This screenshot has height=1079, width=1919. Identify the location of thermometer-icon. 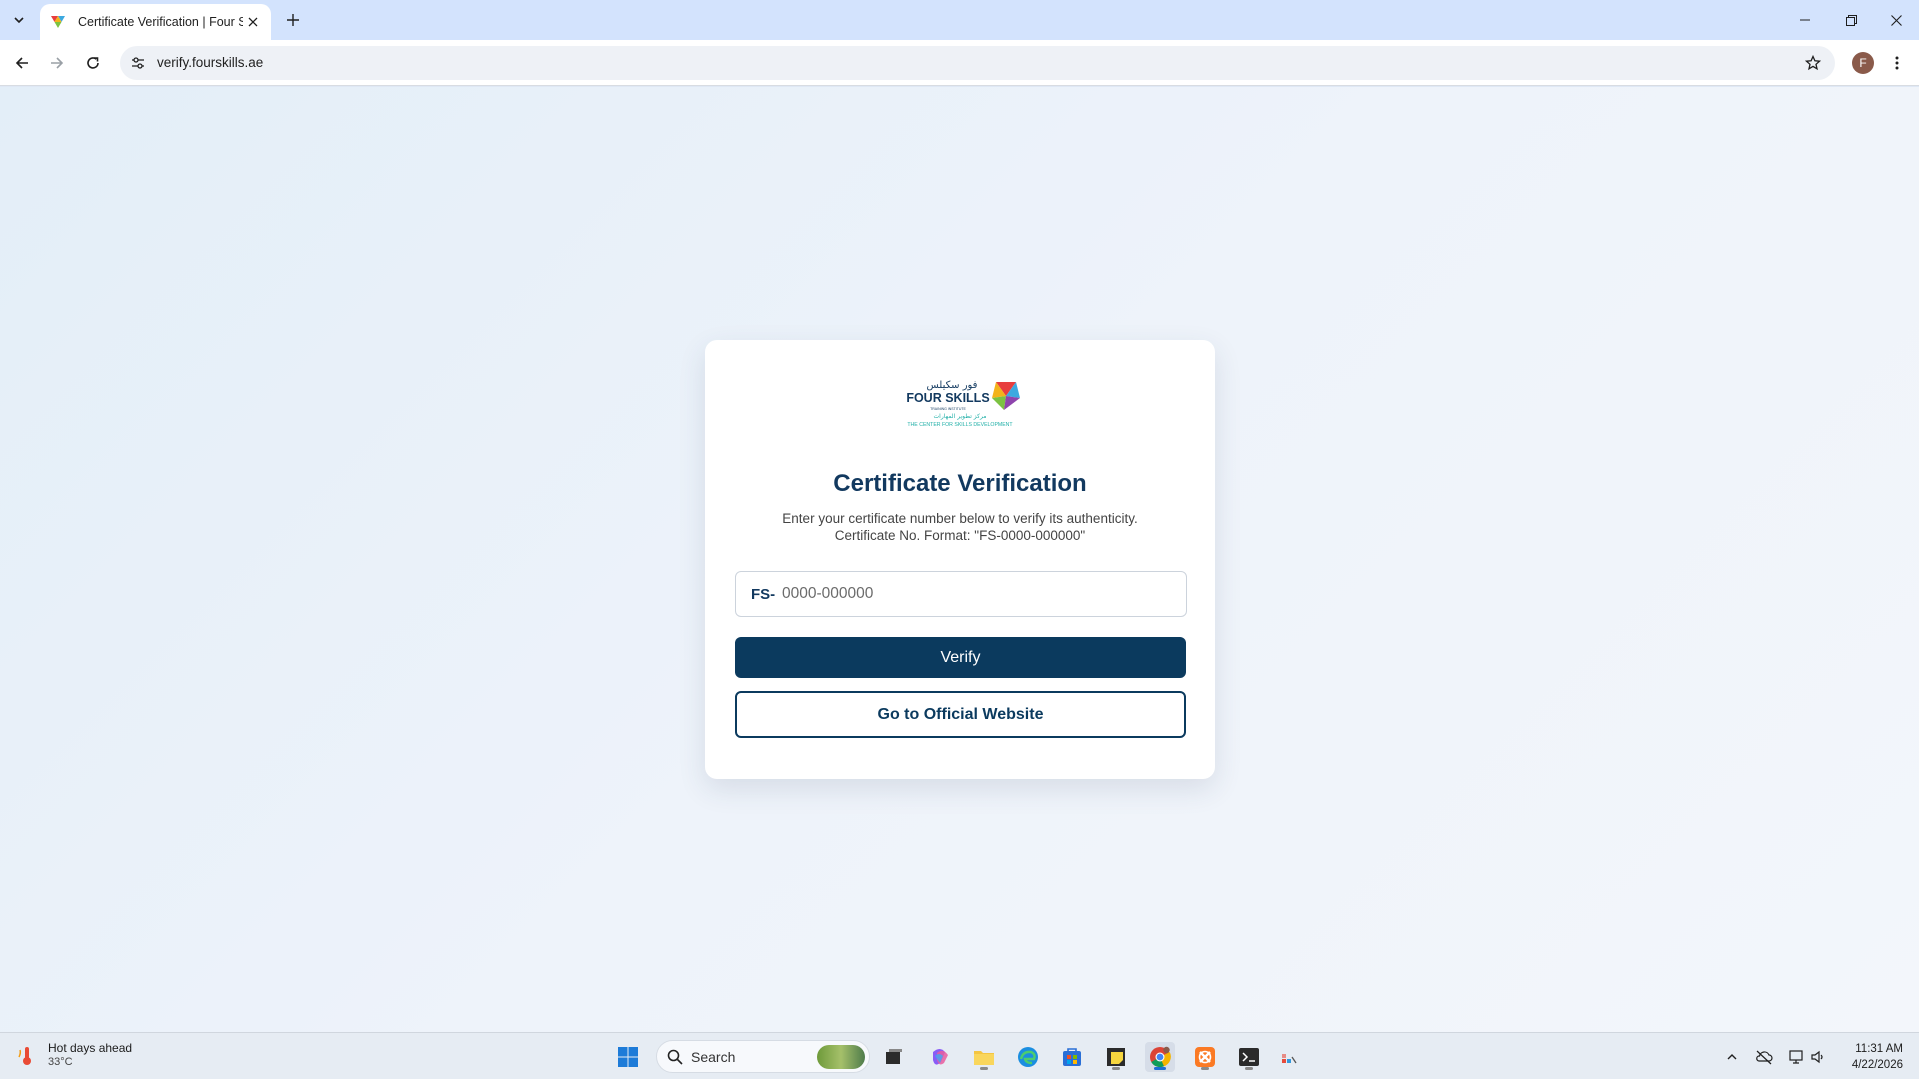
(24, 1056).